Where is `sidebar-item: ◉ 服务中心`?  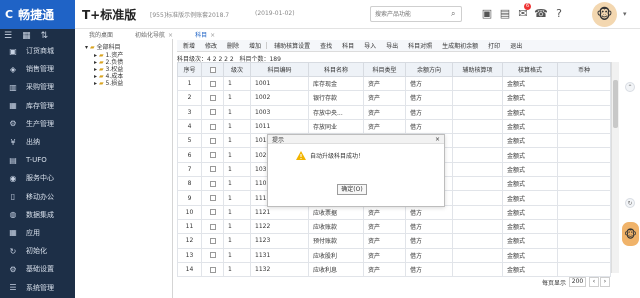 sidebar-item: ◉ 服务中心 is located at coordinates (37, 178).